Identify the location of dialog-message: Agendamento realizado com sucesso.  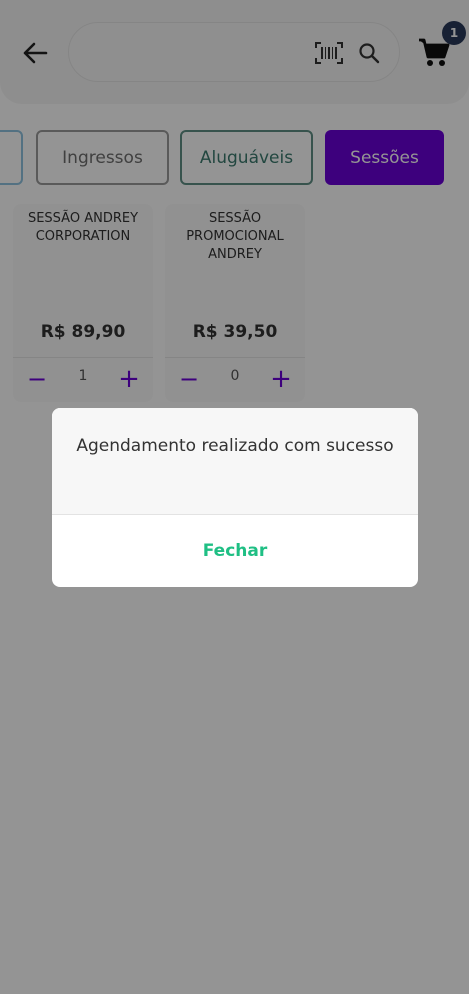
(235, 446).